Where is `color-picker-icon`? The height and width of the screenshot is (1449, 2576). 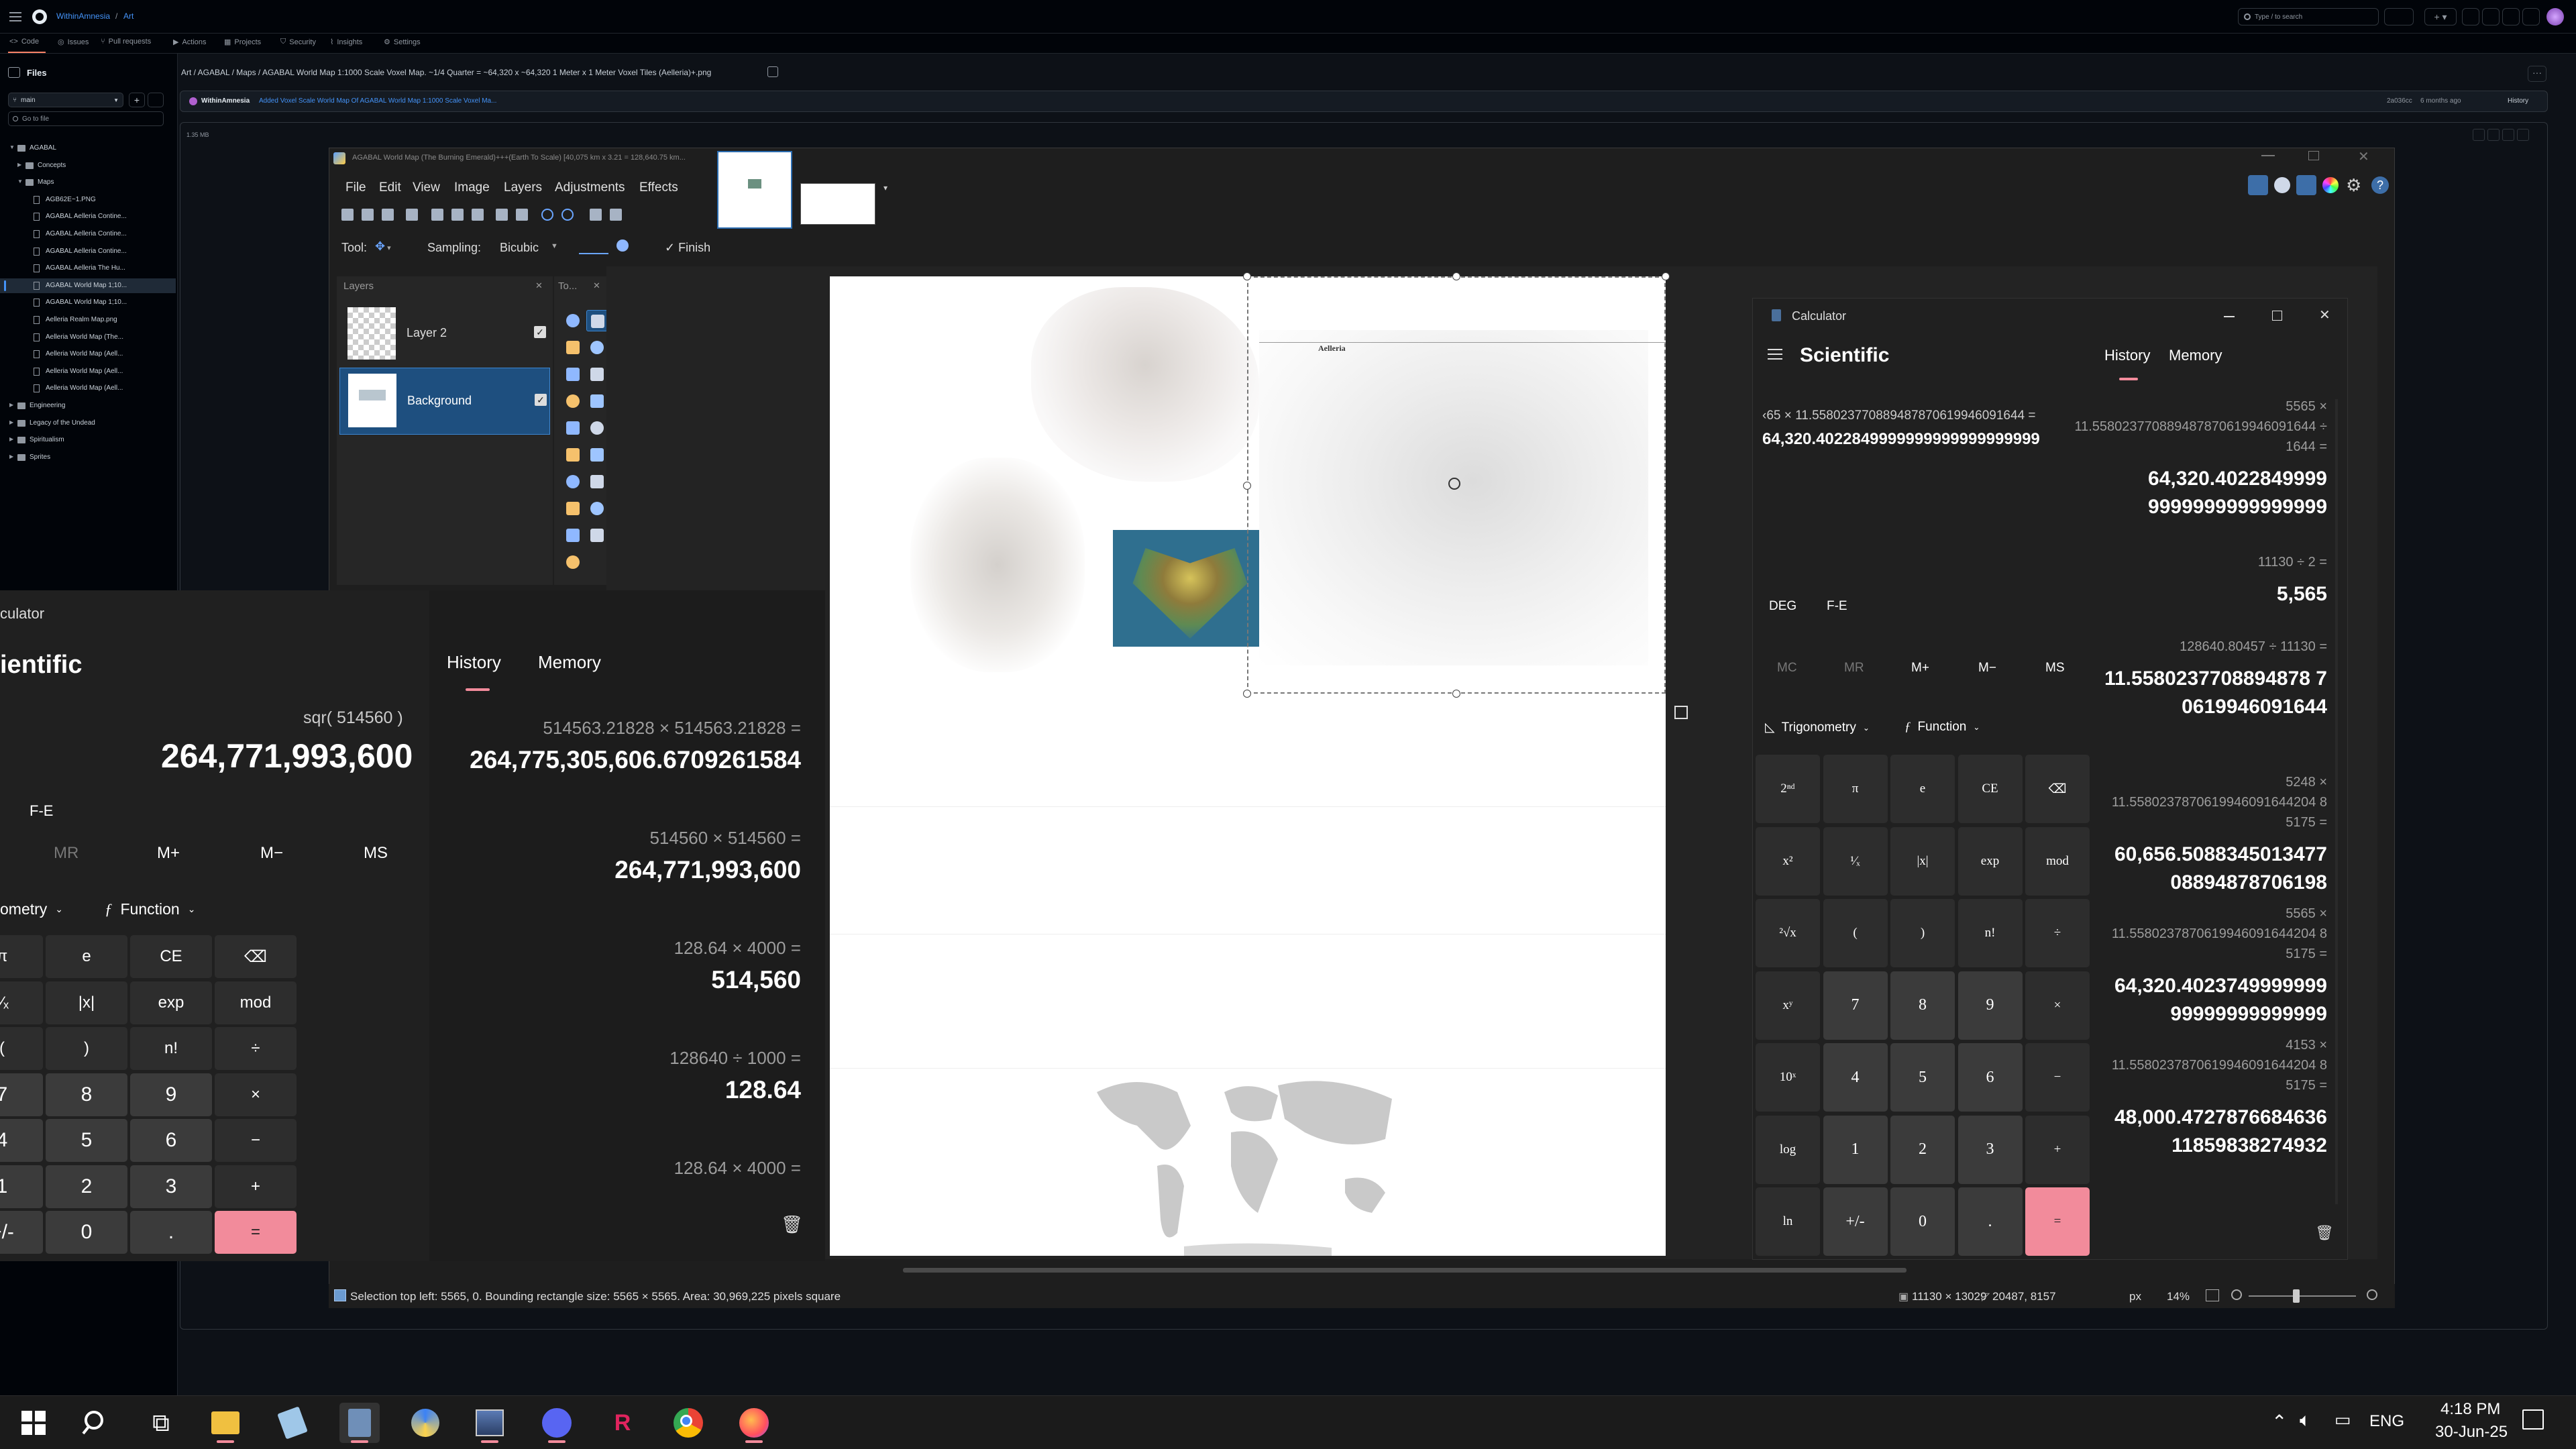
color-picker-icon is located at coordinates (597, 481).